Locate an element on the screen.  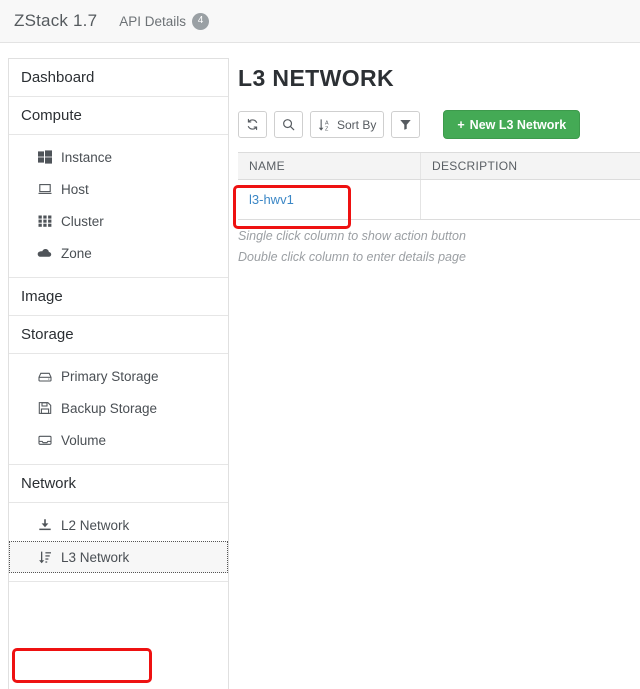
sidebar-section-label: Image is located at coordinates (42, 296).